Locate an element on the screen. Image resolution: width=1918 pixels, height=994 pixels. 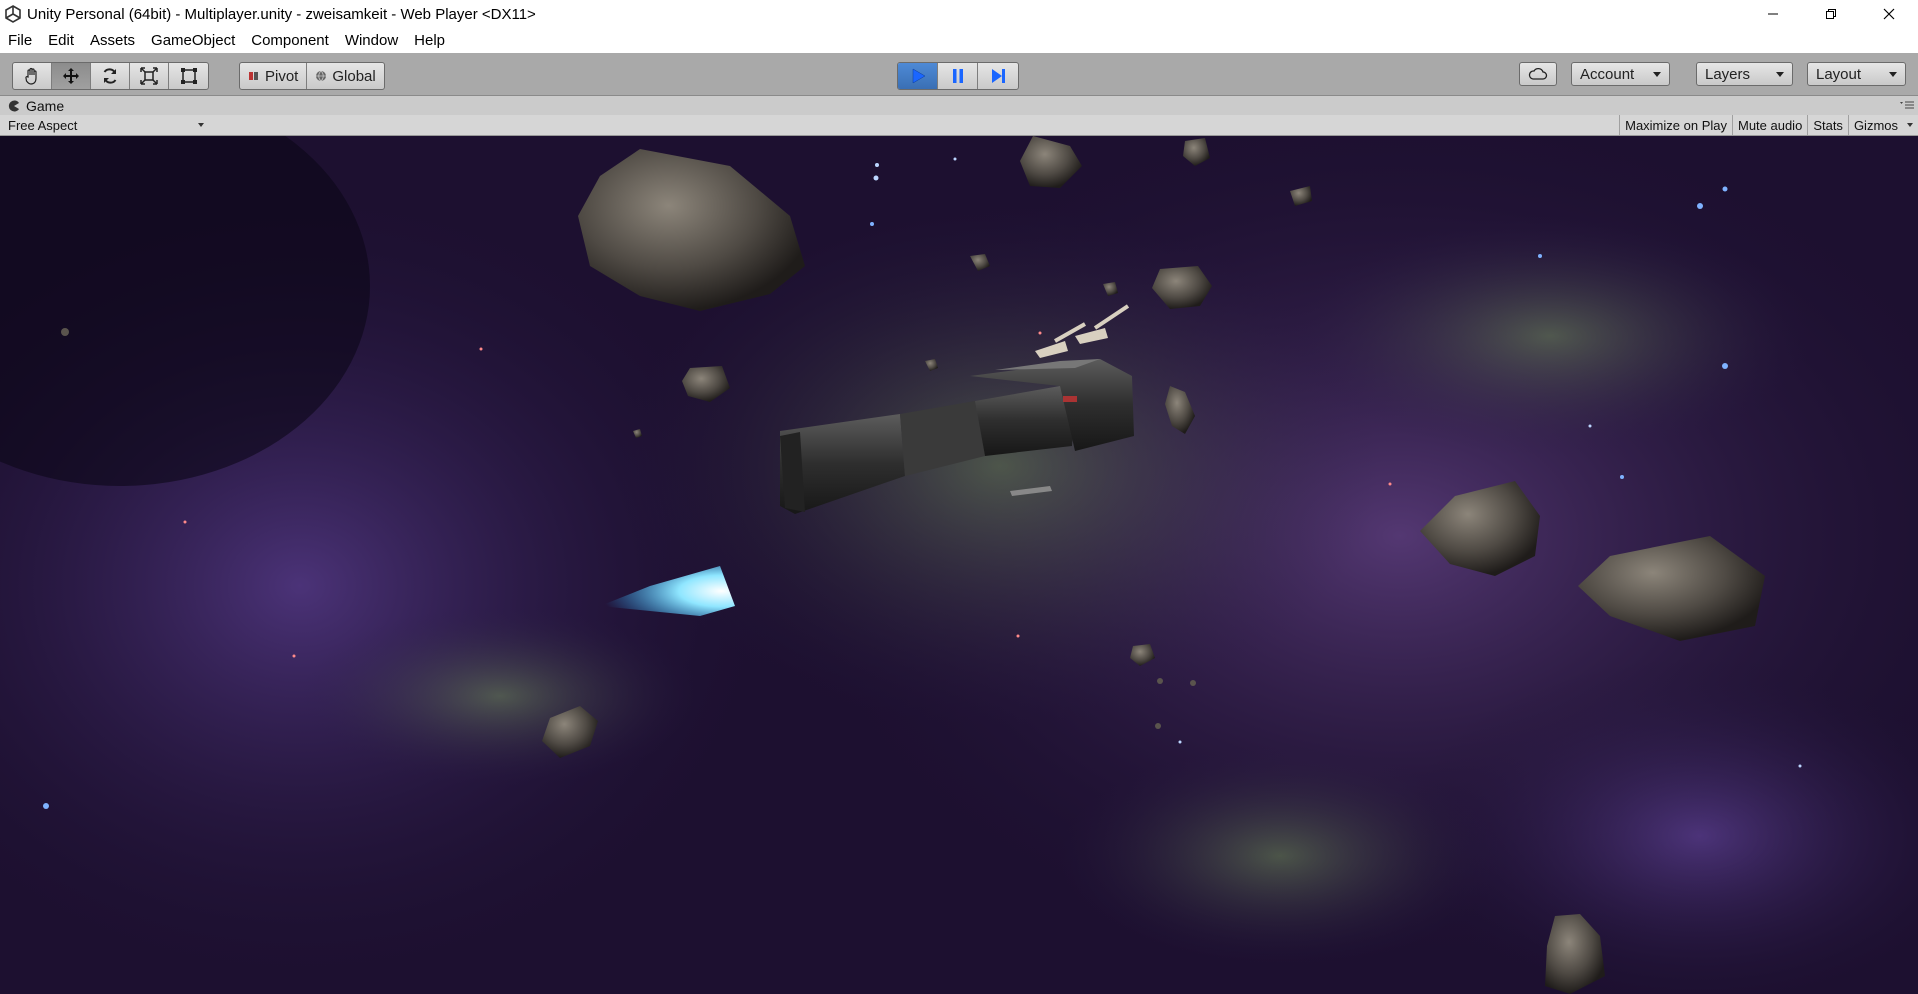
rotate-tool-button is located at coordinates (110, 76).